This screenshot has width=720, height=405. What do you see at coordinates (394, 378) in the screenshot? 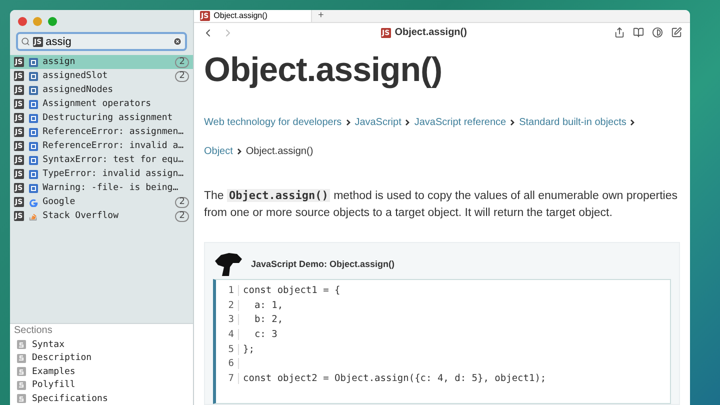
I see `code-line: const object2 = Object.assign({c: 4, d: 5}, object1);` at bounding box center [394, 378].